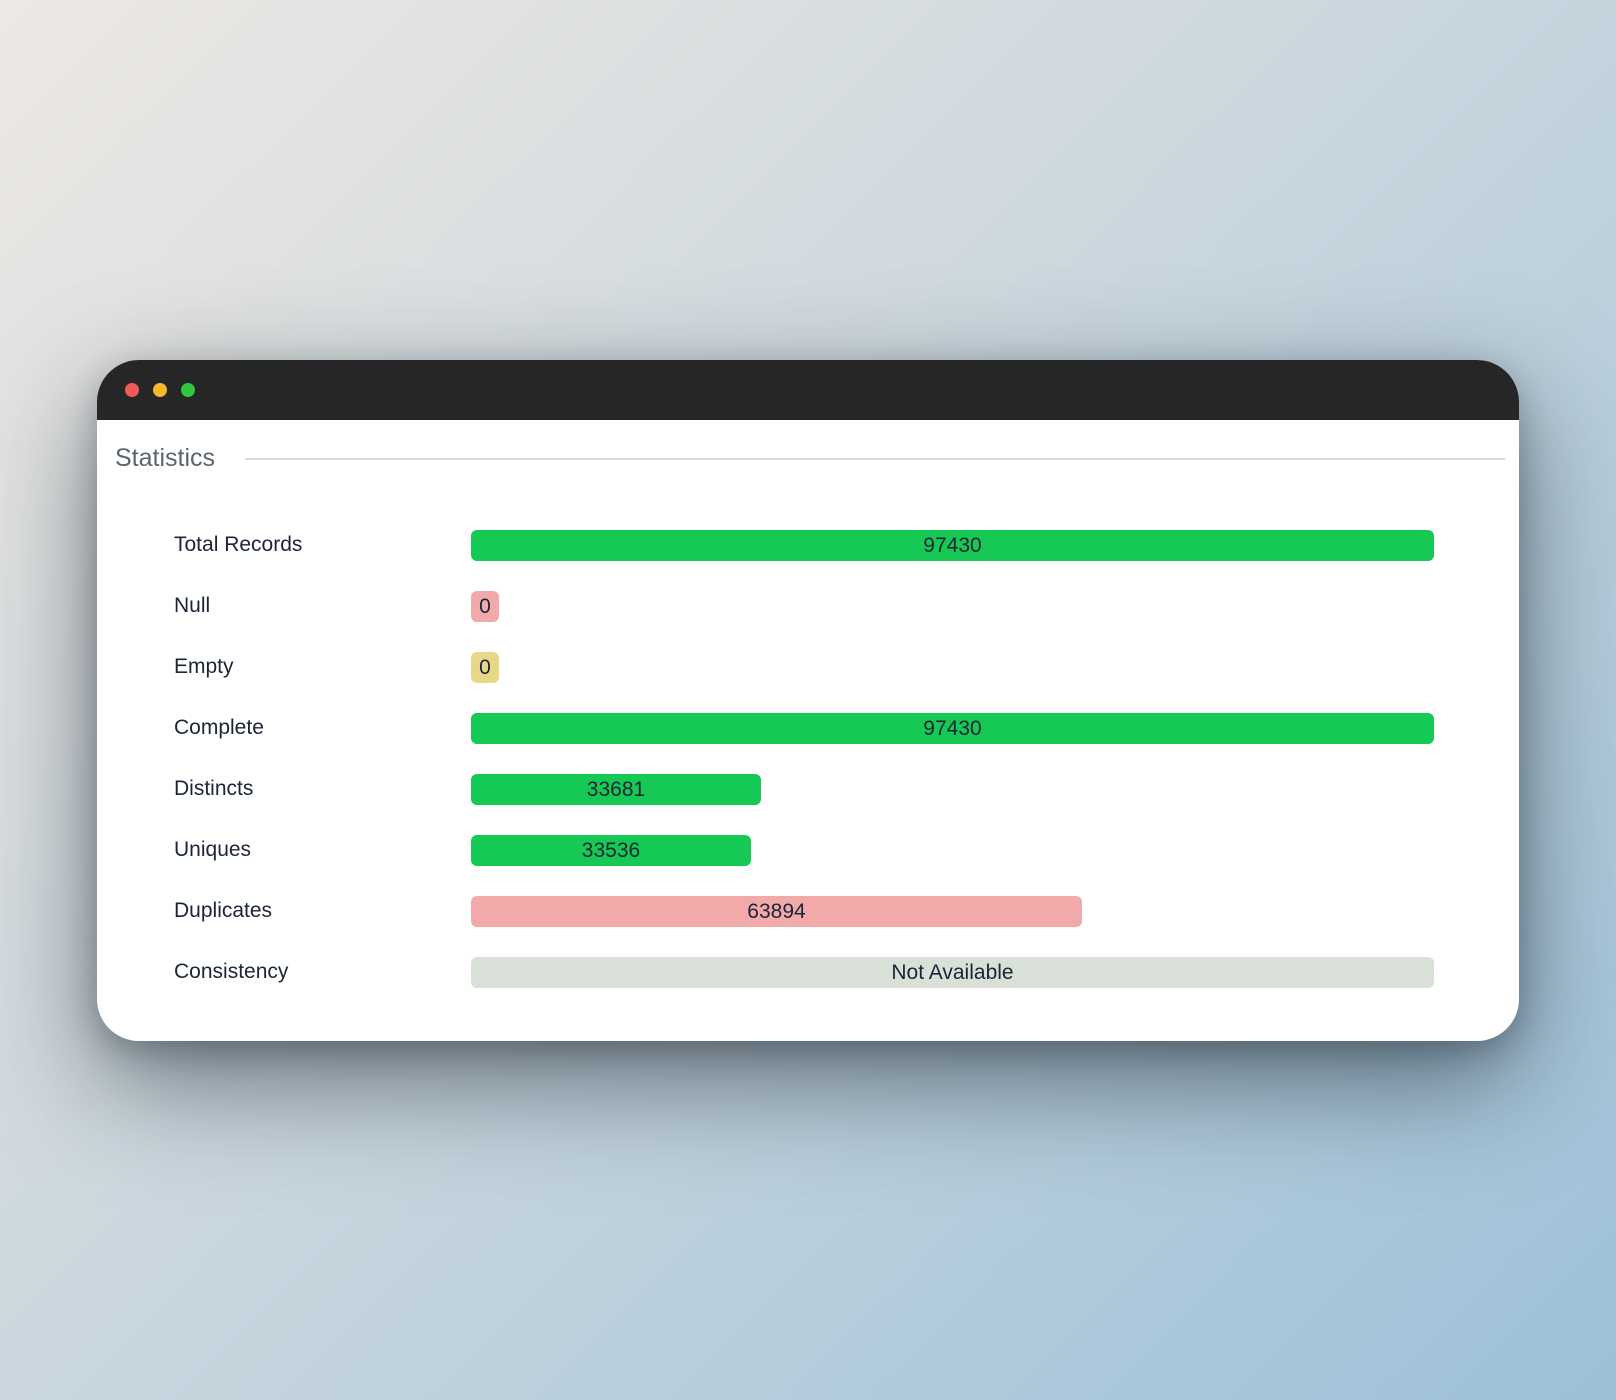 The width and height of the screenshot is (1616, 1400). I want to click on stat-row-distincts: Distincts 33681, so click(808, 789).